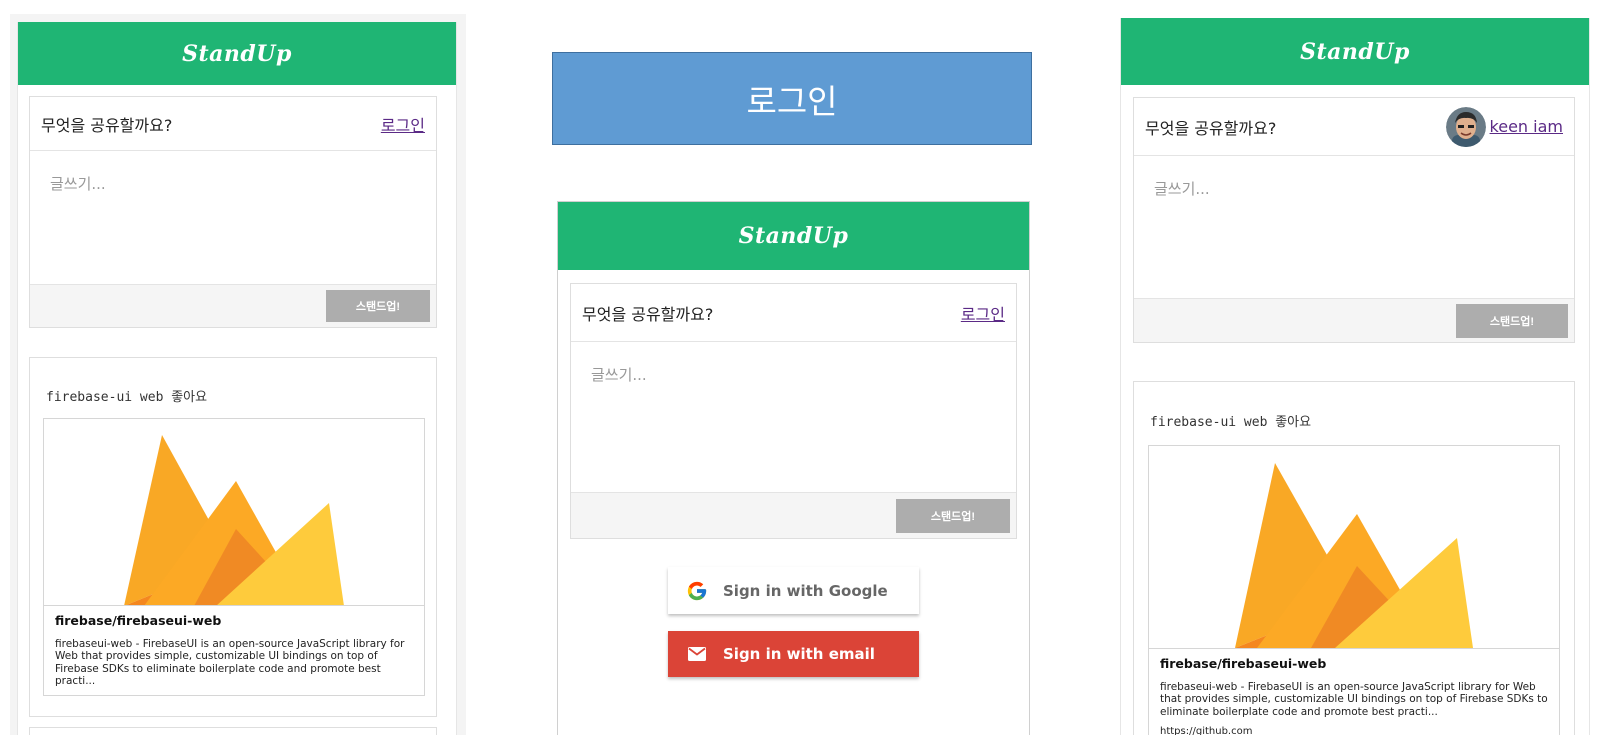 The width and height of the screenshot is (1600, 735). I want to click on user-name-link: keen iam, so click(1526, 126).